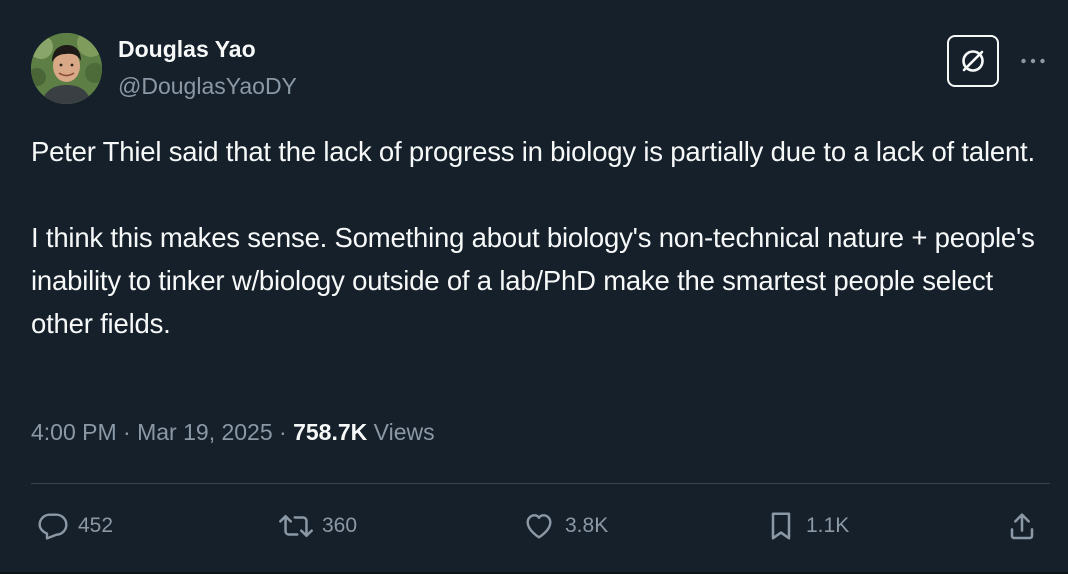  What do you see at coordinates (318, 526) in the screenshot?
I see `retweet-button: 360` at bounding box center [318, 526].